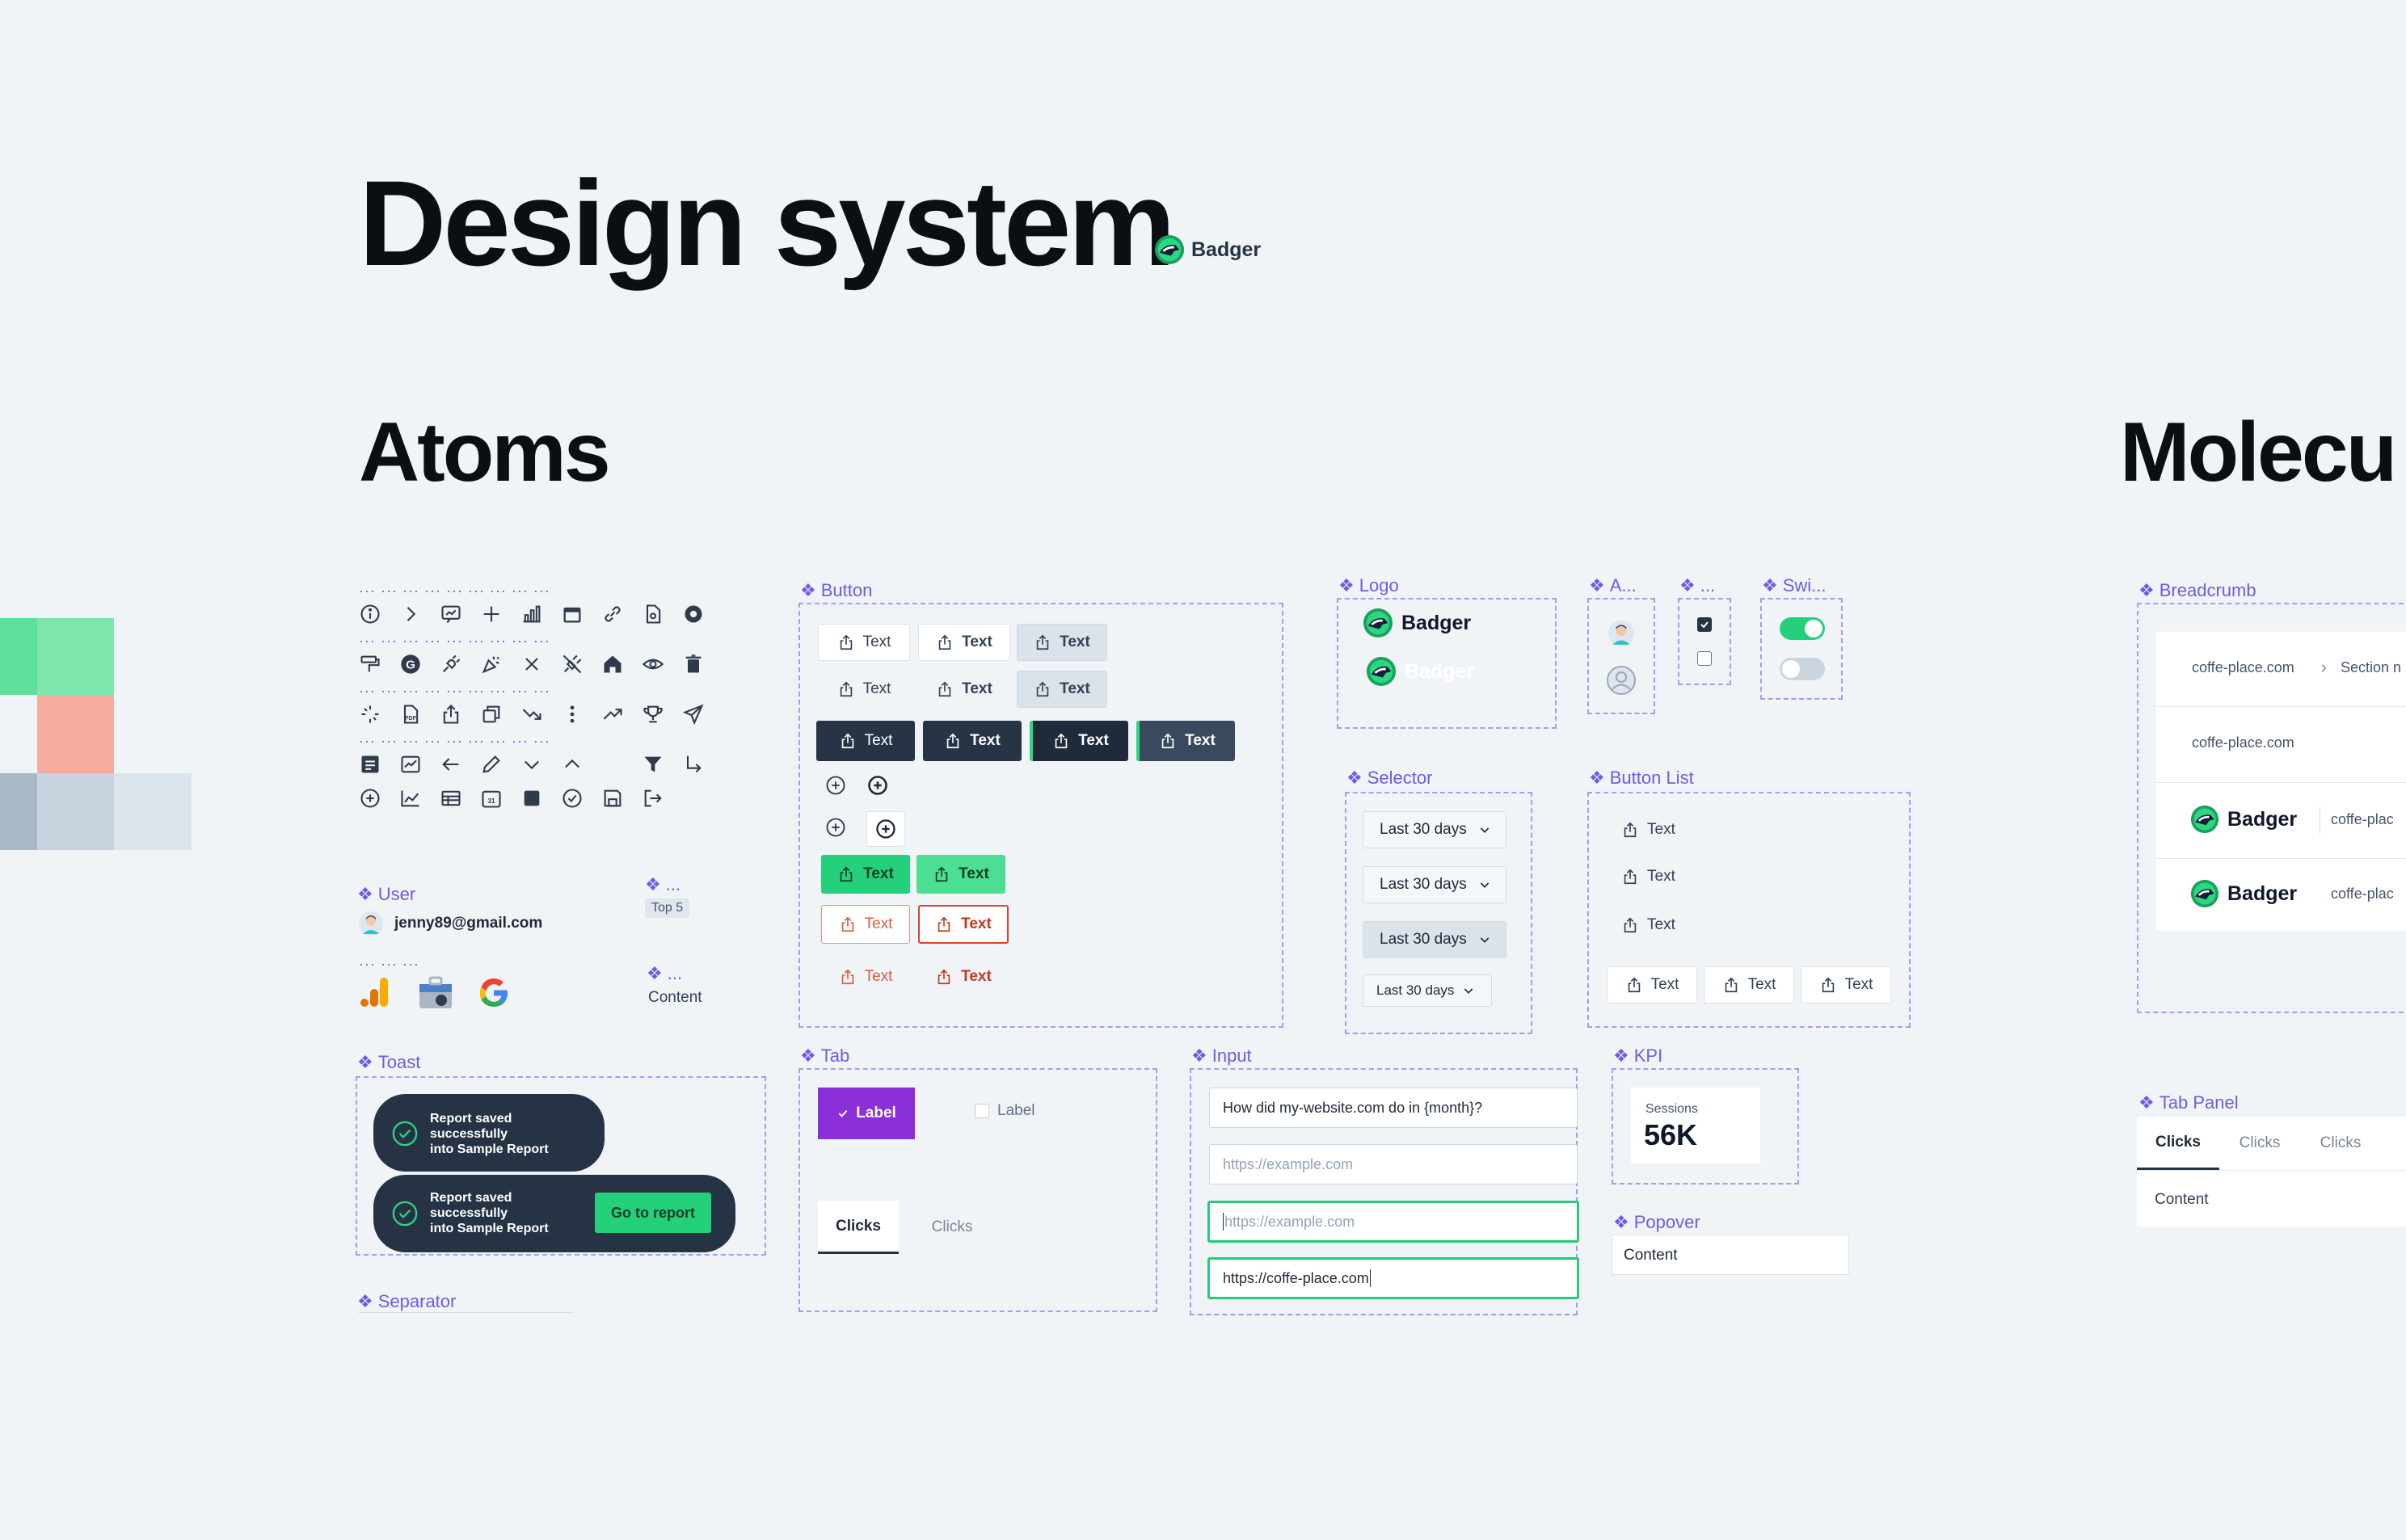  Describe the element at coordinates (952, 1227) in the screenshot. I see `tab-clicks: Clicks` at that location.